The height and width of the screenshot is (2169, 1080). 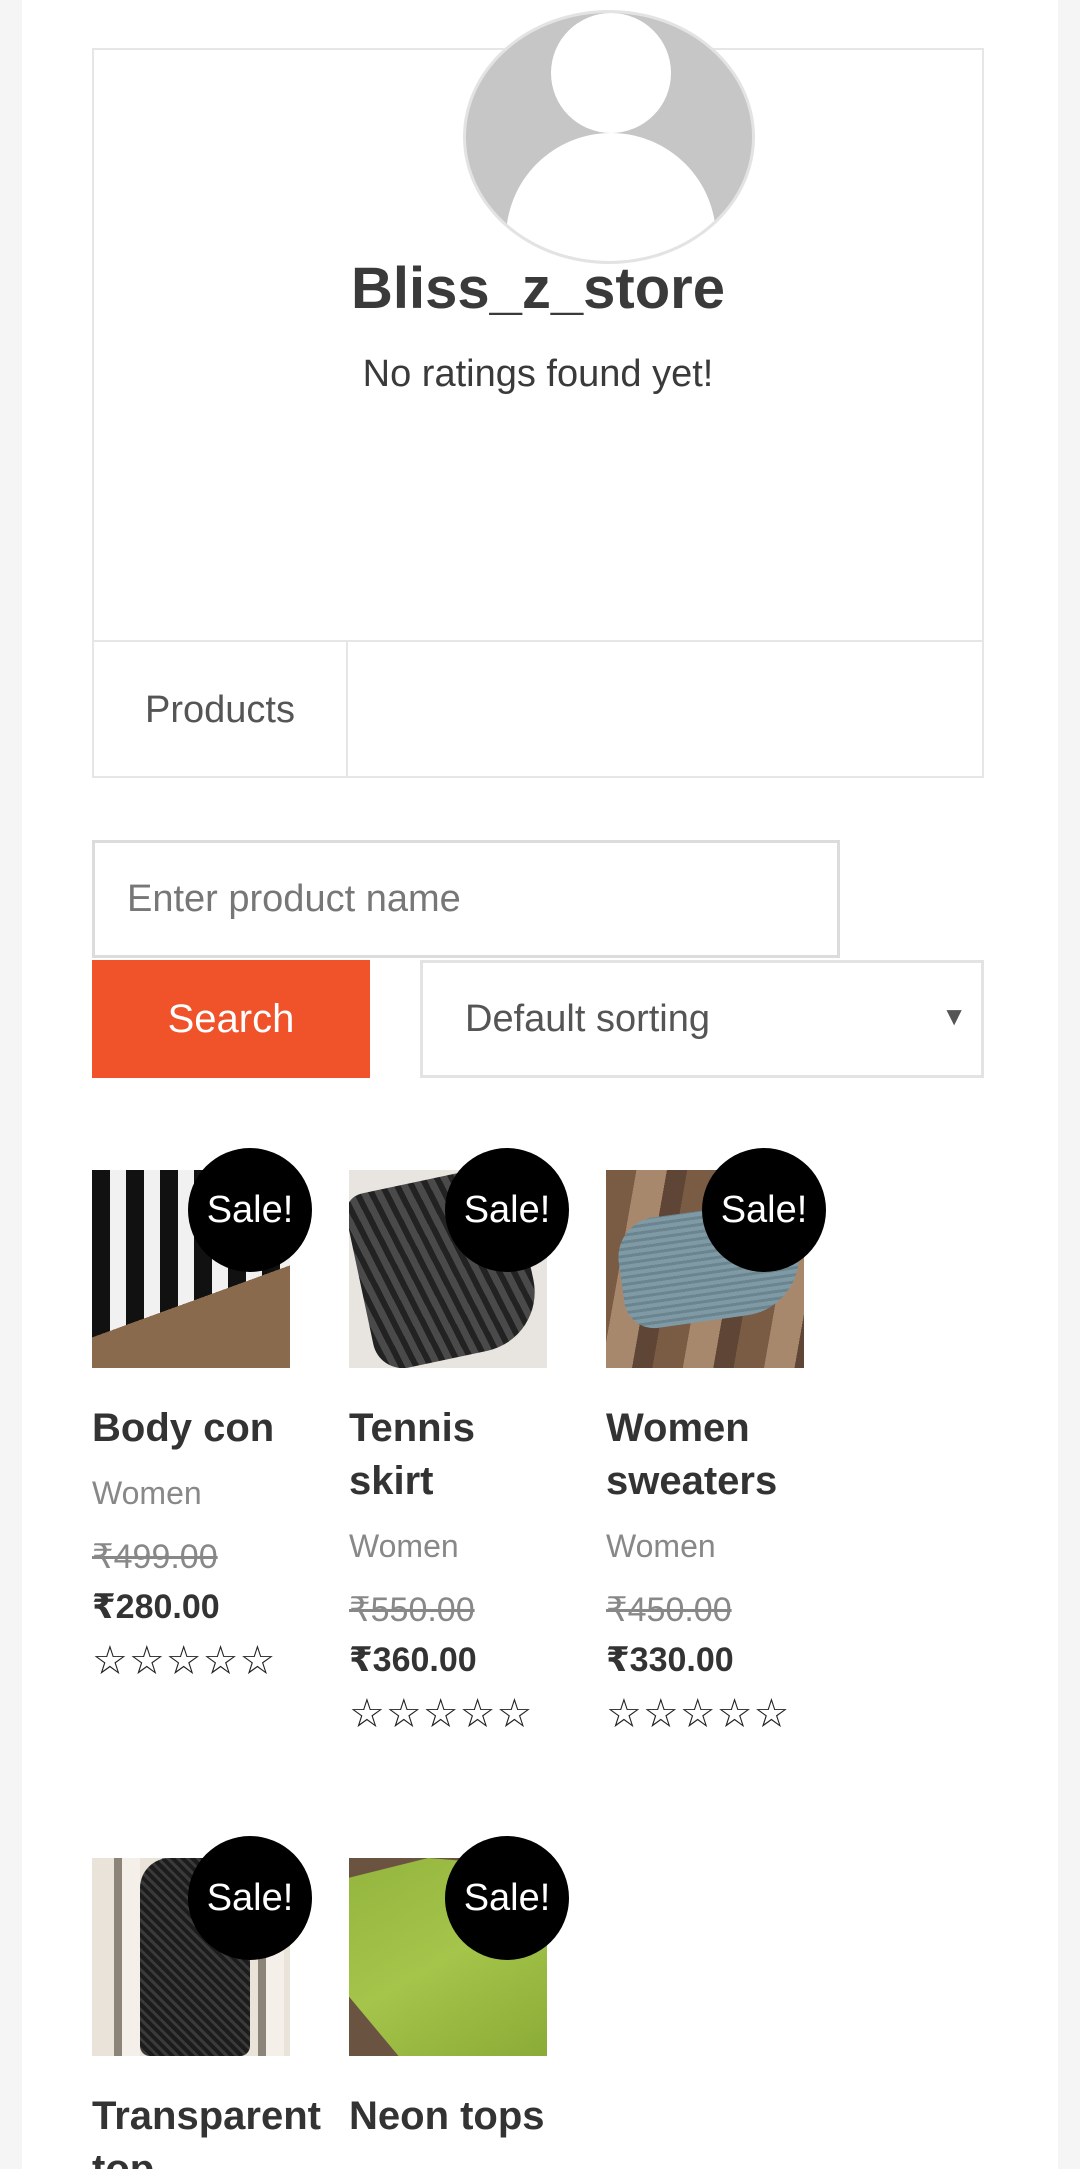 What do you see at coordinates (538, 288) in the screenshot?
I see `store-name: Bliss_z_store` at bounding box center [538, 288].